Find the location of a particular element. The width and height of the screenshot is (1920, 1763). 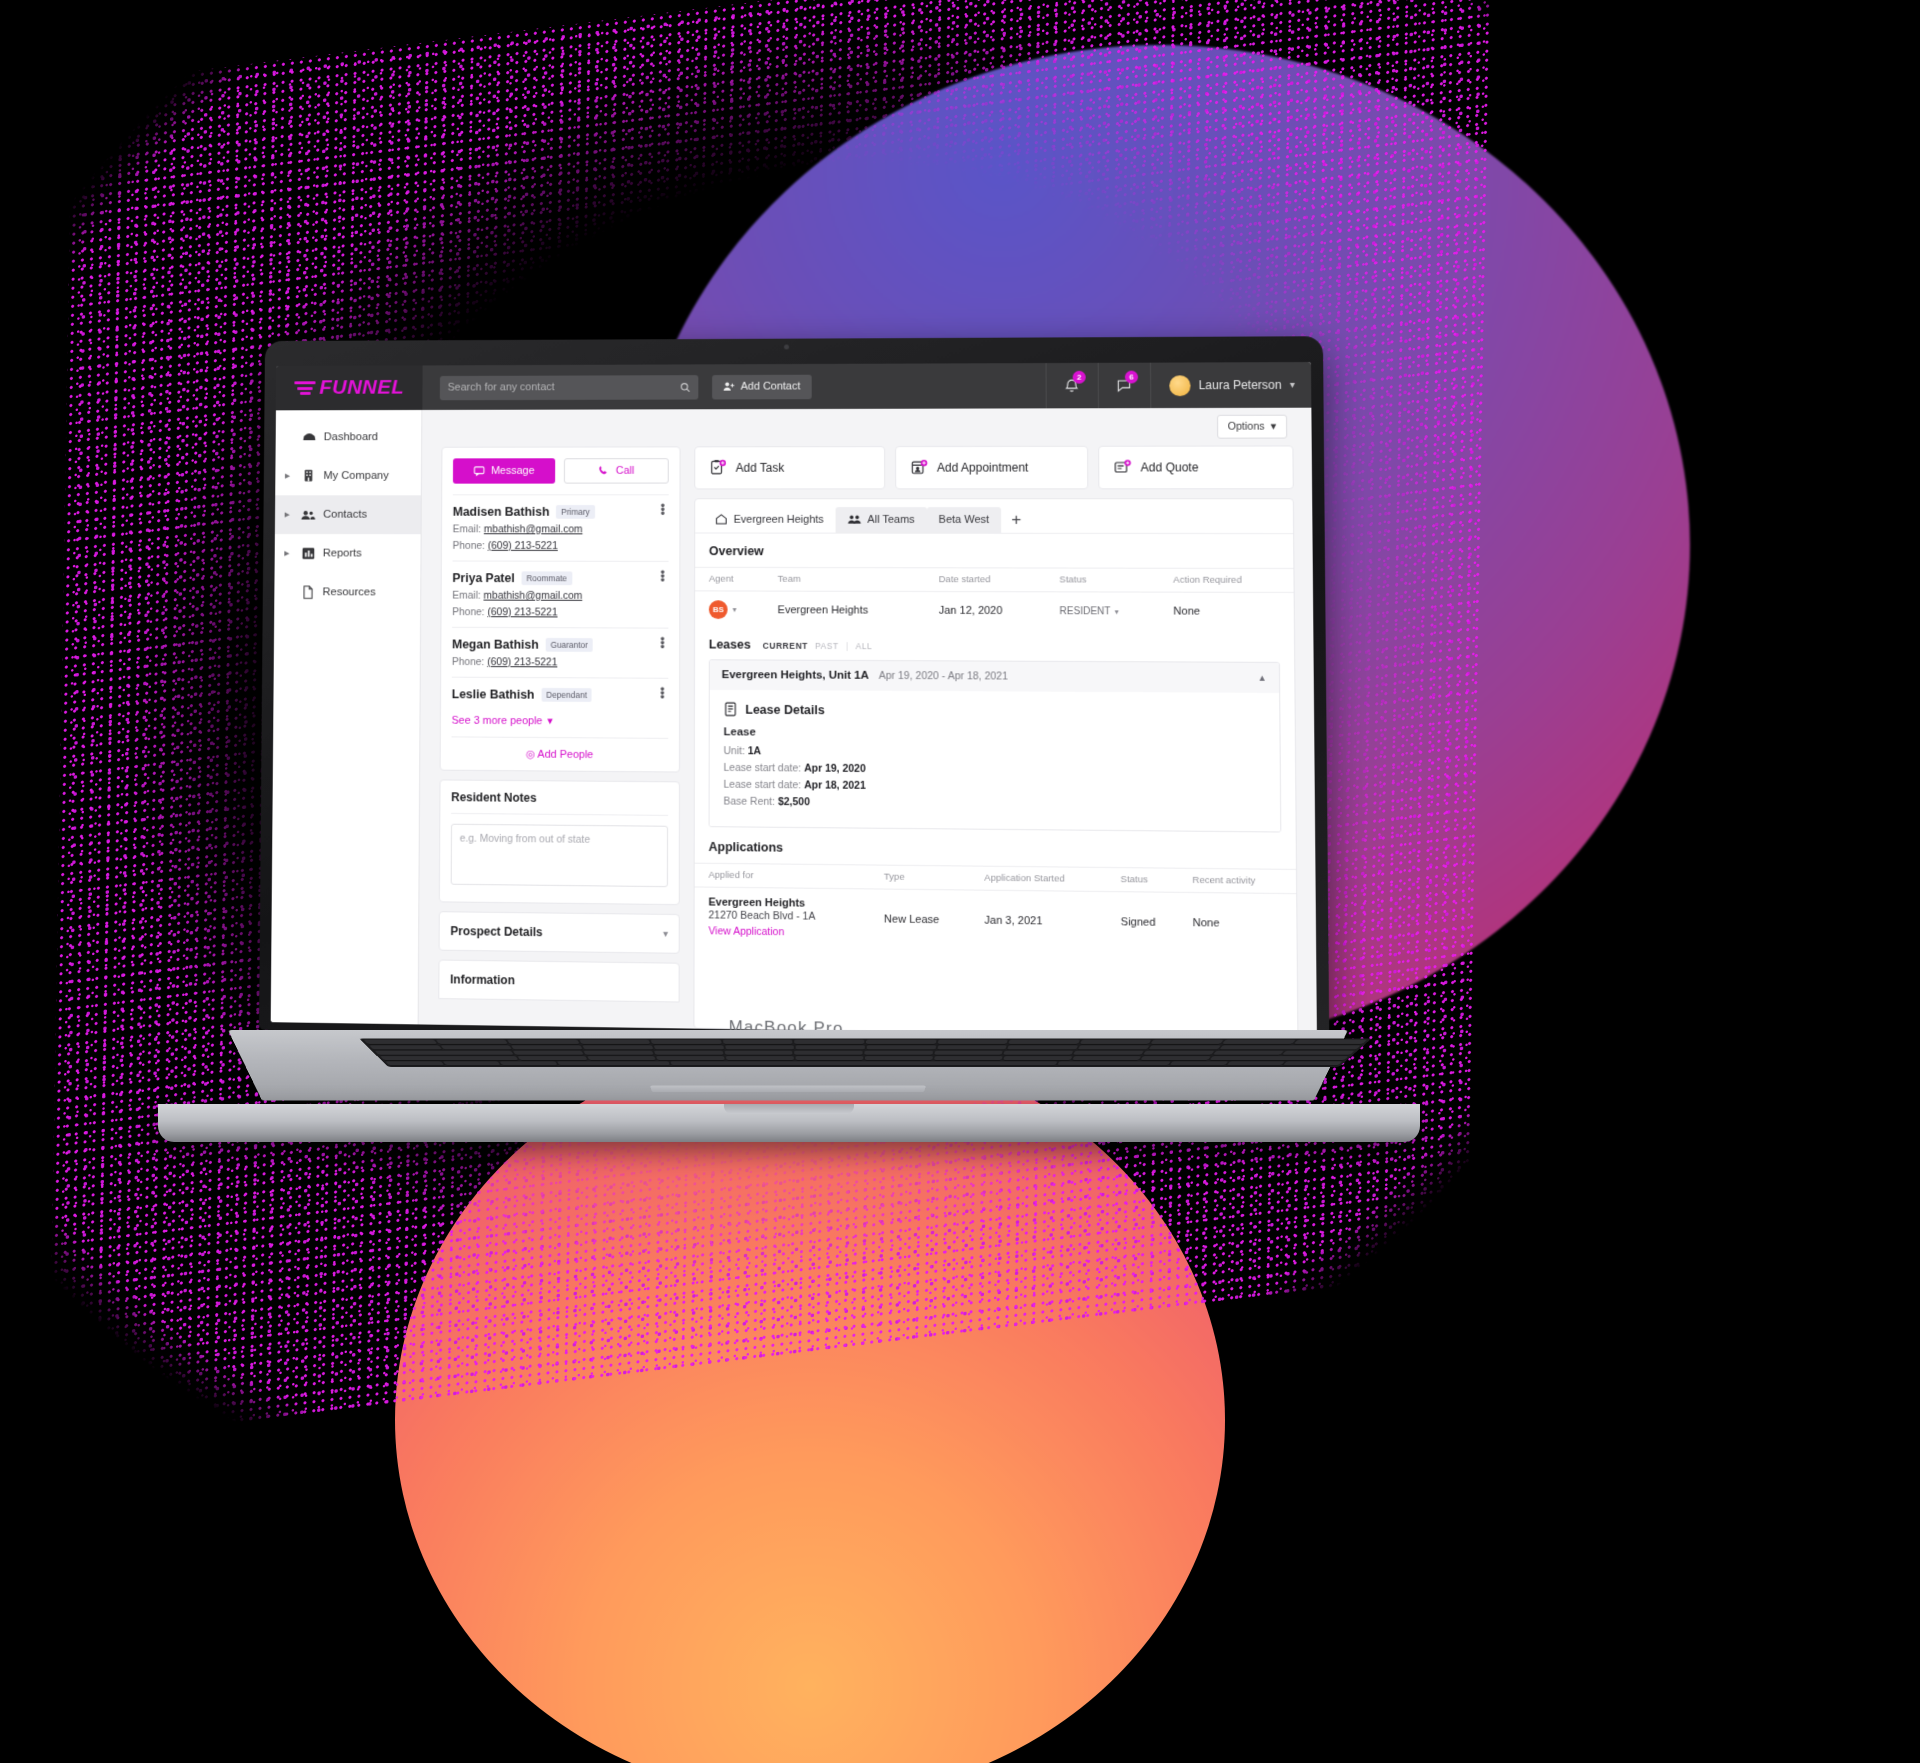

avatar is located at coordinates (1180, 385).